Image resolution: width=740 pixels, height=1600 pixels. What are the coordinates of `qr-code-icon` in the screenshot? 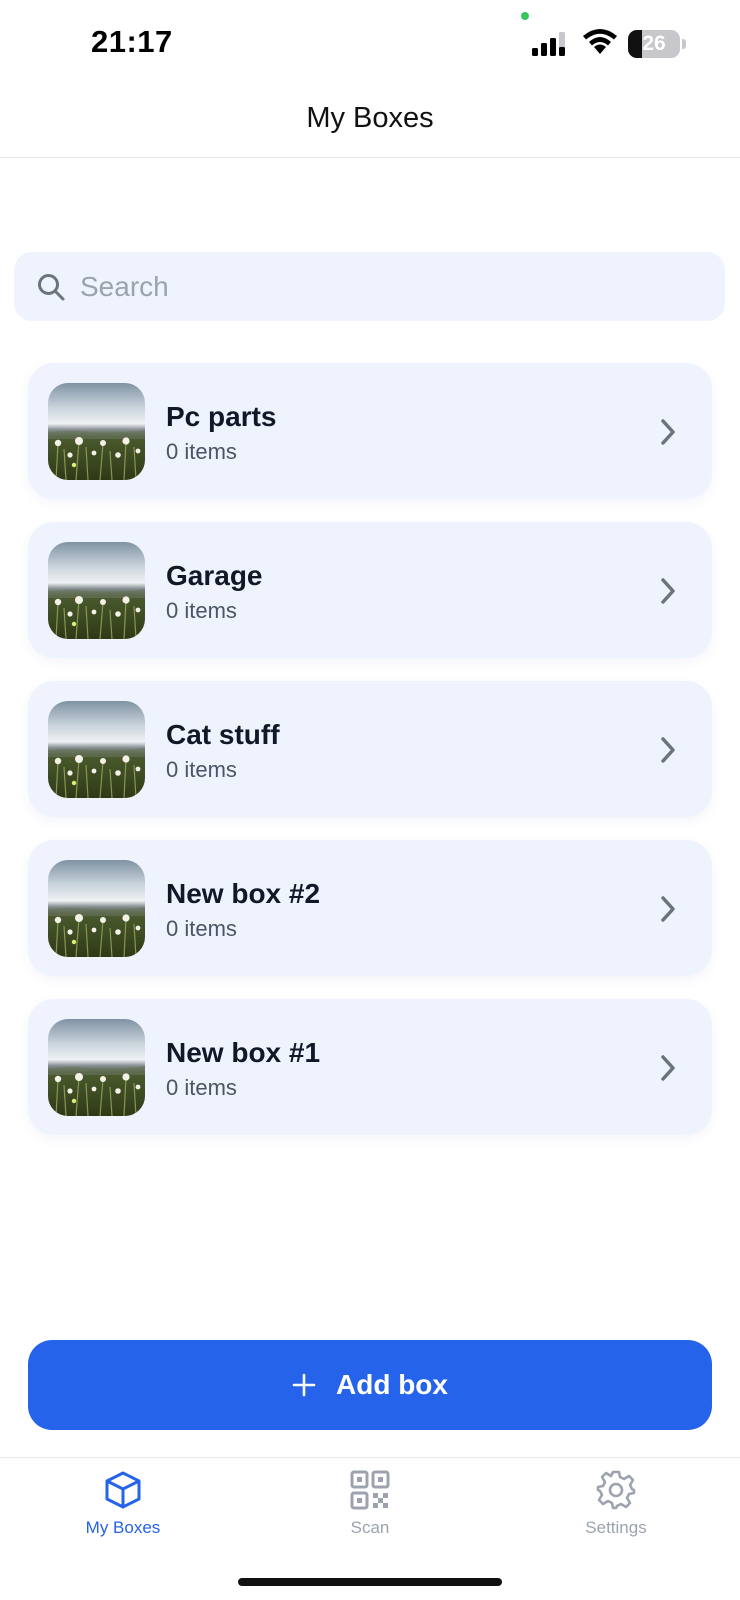 It's located at (370, 1490).